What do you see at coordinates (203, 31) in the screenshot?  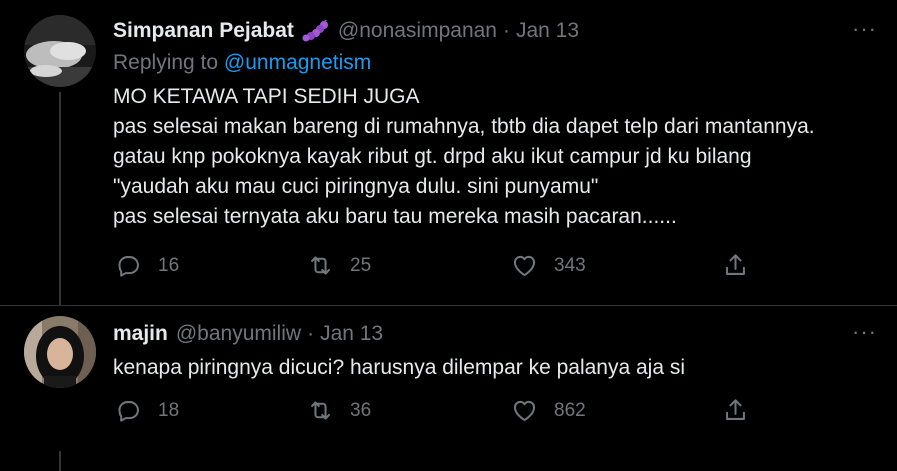 I see `display-name: Simpanan Pejabat` at bounding box center [203, 31].